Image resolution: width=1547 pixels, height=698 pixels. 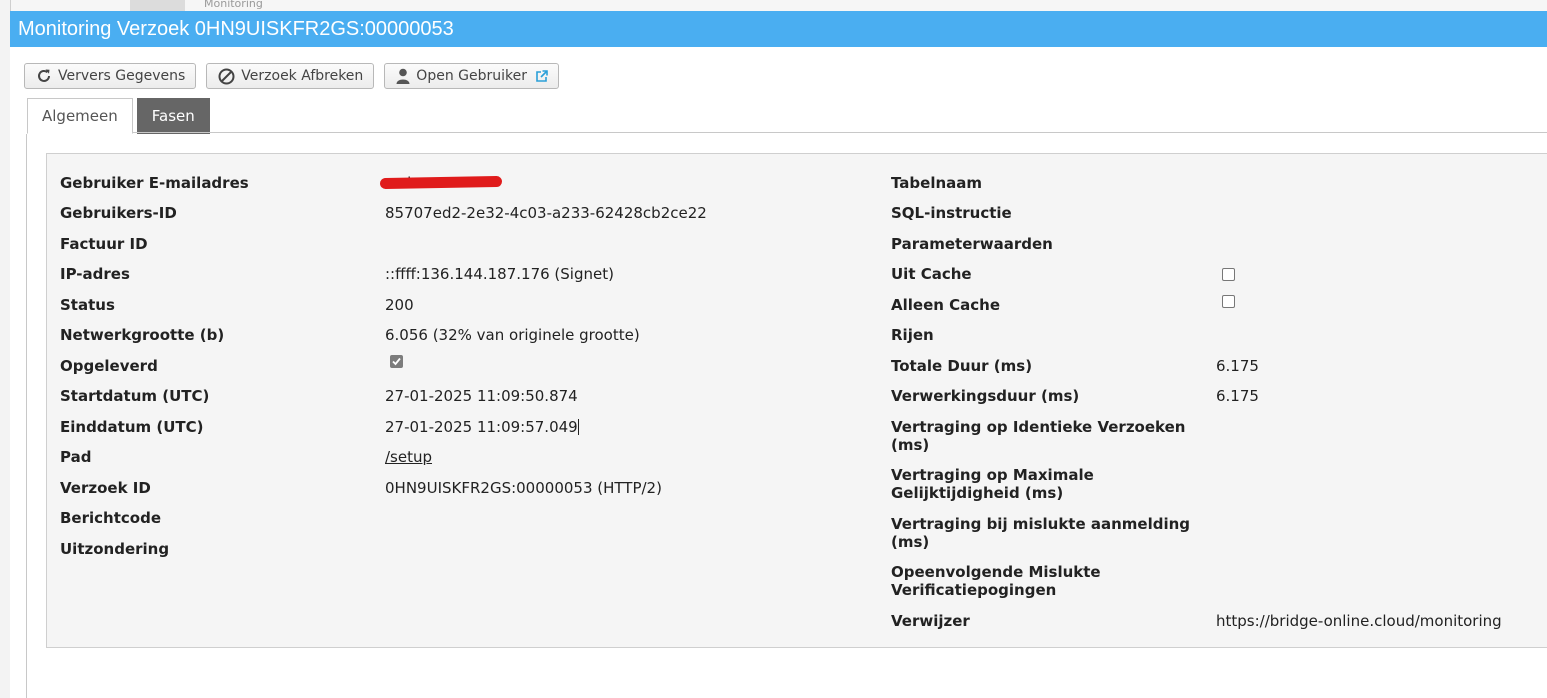 I want to click on refresh-icon, so click(x=44, y=75).